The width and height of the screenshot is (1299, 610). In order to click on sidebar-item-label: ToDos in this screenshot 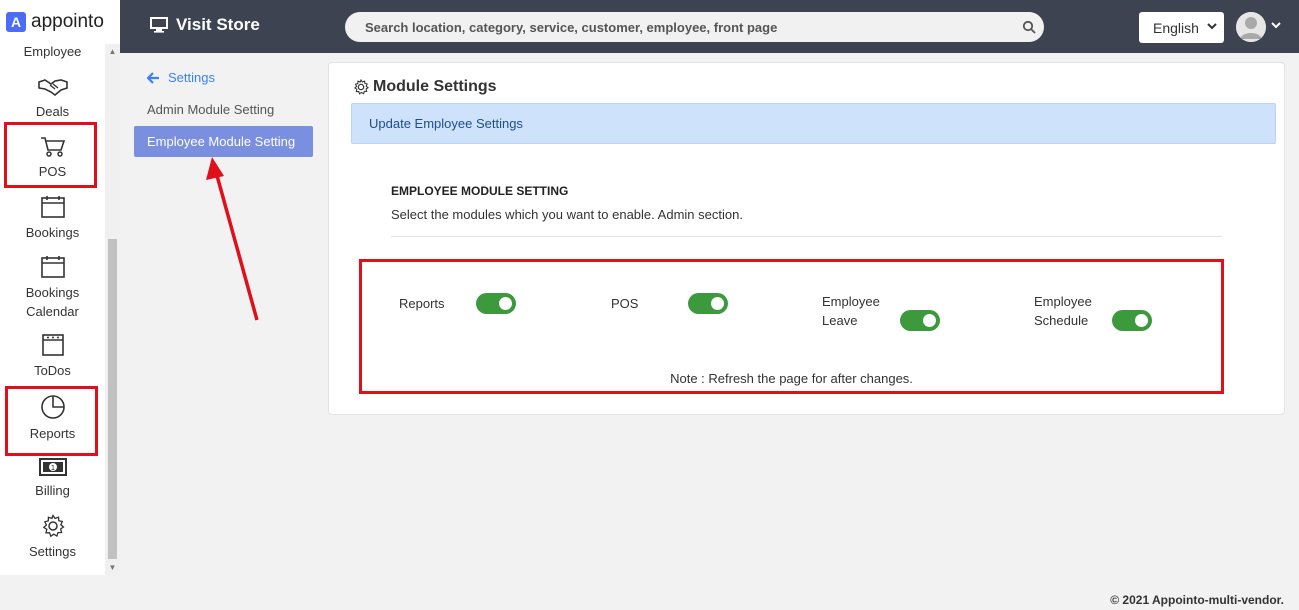, I will do `click(52, 370)`.